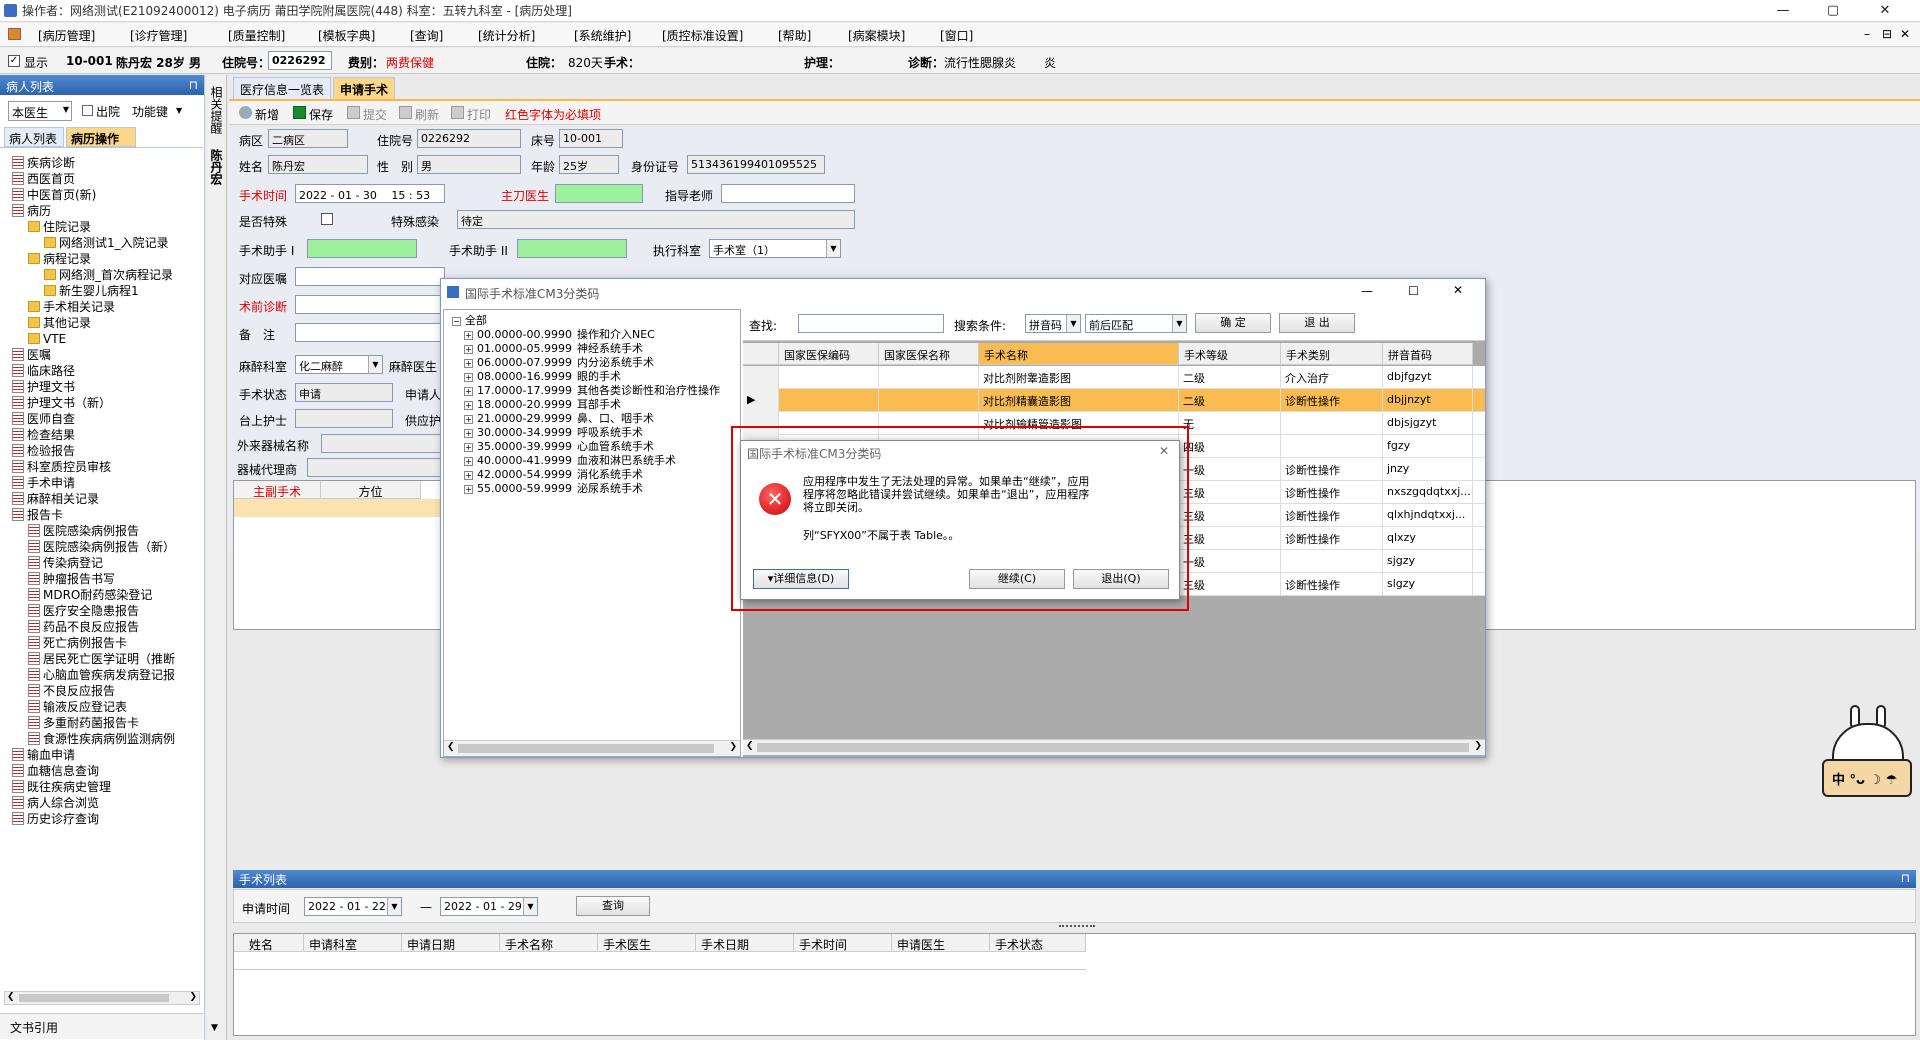 The image size is (1920, 1040). Describe the element at coordinates (101, 675) in the screenshot. I see `tree-item: 心脑血管疾病发病登记报` at that location.